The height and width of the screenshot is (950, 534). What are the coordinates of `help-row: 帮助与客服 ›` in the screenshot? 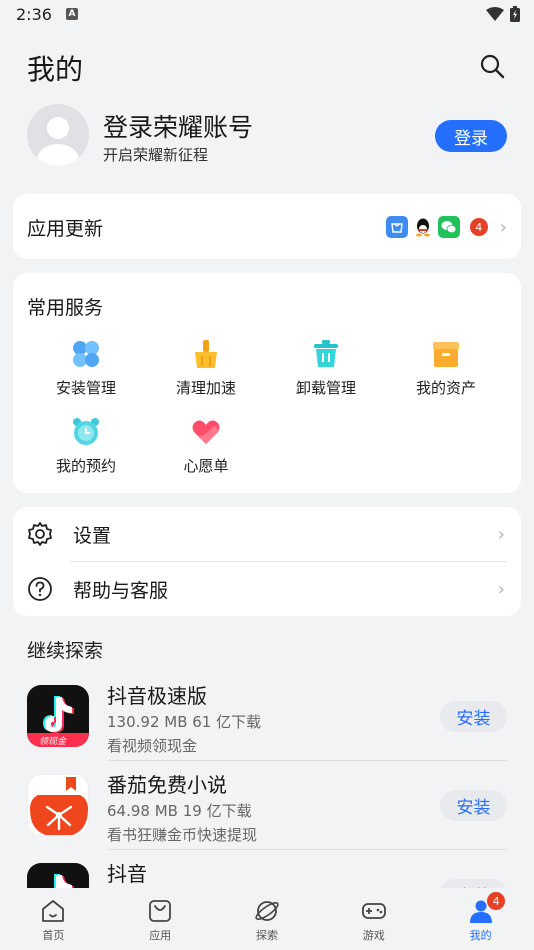 It's located at (267, 589).